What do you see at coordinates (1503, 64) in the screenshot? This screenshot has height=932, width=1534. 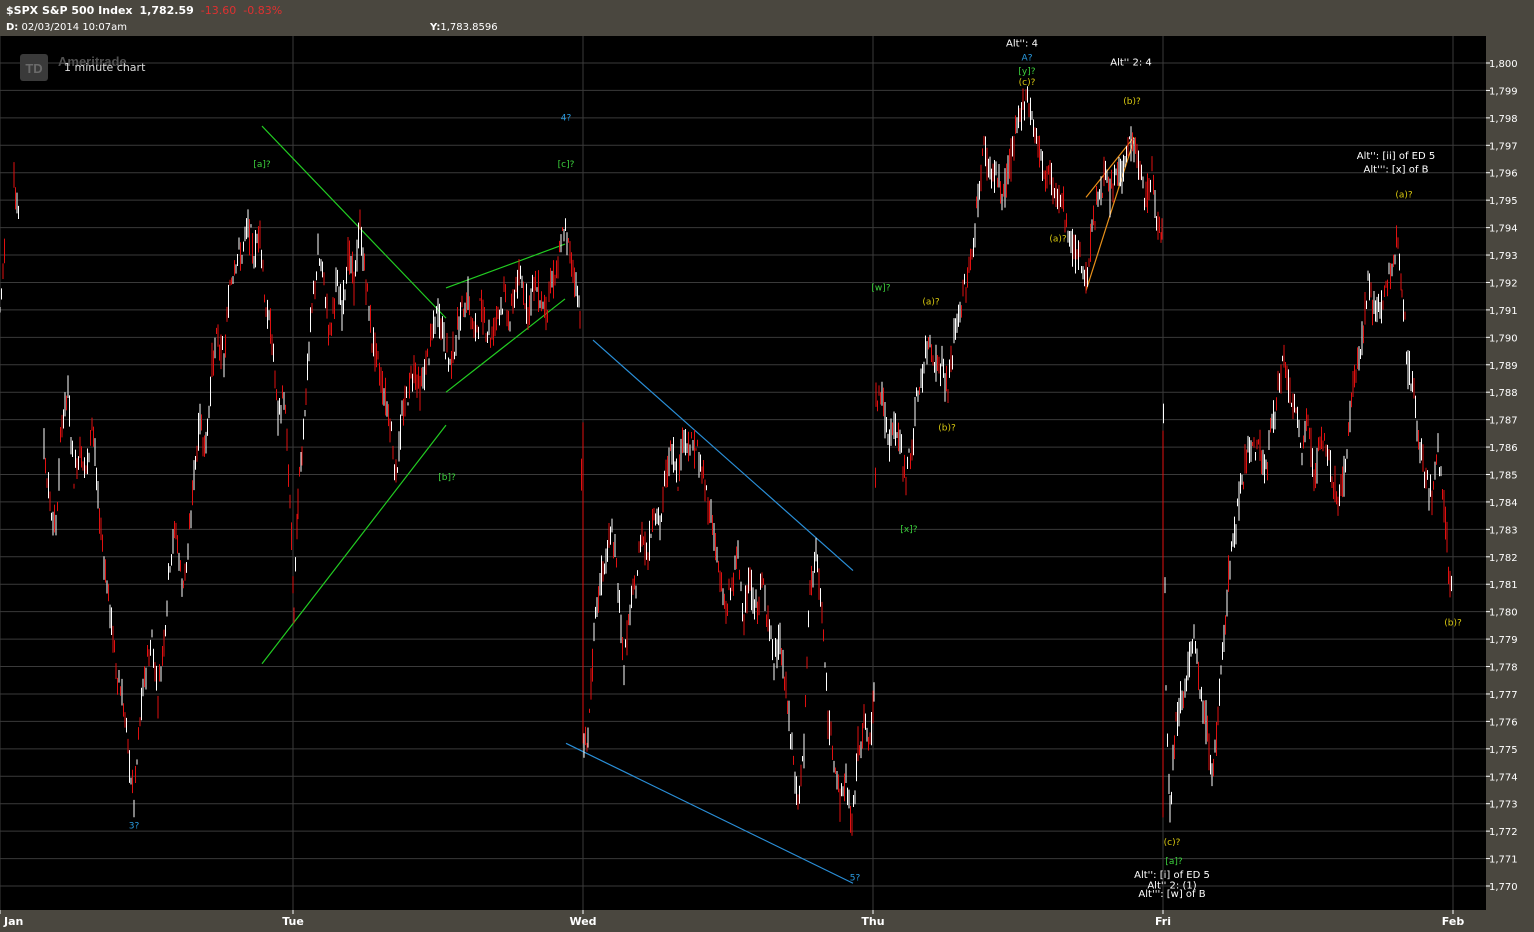 I see `y-tick-label: 1,800` at bounding box center [1503, 64].